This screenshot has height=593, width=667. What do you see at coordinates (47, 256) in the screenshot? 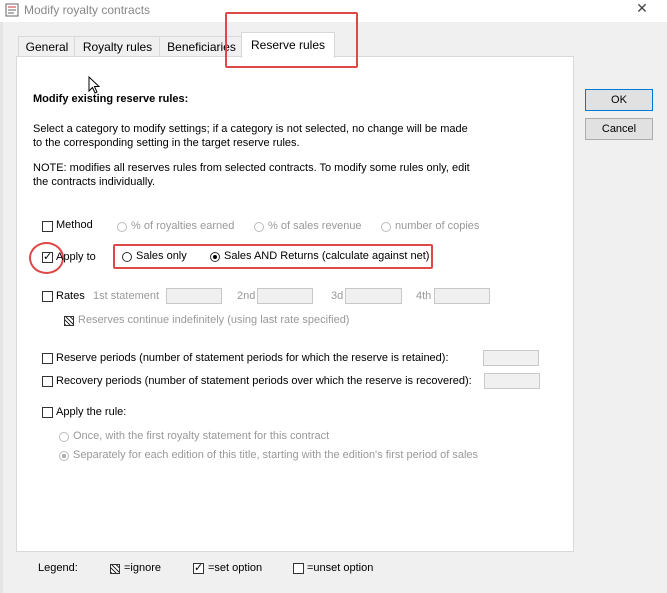
I see `apply-to-checkbox` at bounding box center [47, 256].